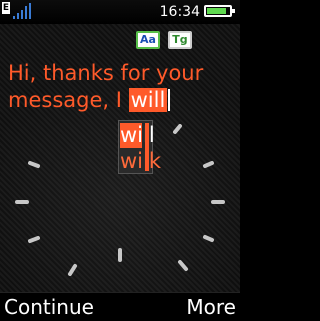 The height and width of the screenshot is (321, 320). I want to click on message-text-area: Hi, thanks for your message, I will, so click(120, 87).